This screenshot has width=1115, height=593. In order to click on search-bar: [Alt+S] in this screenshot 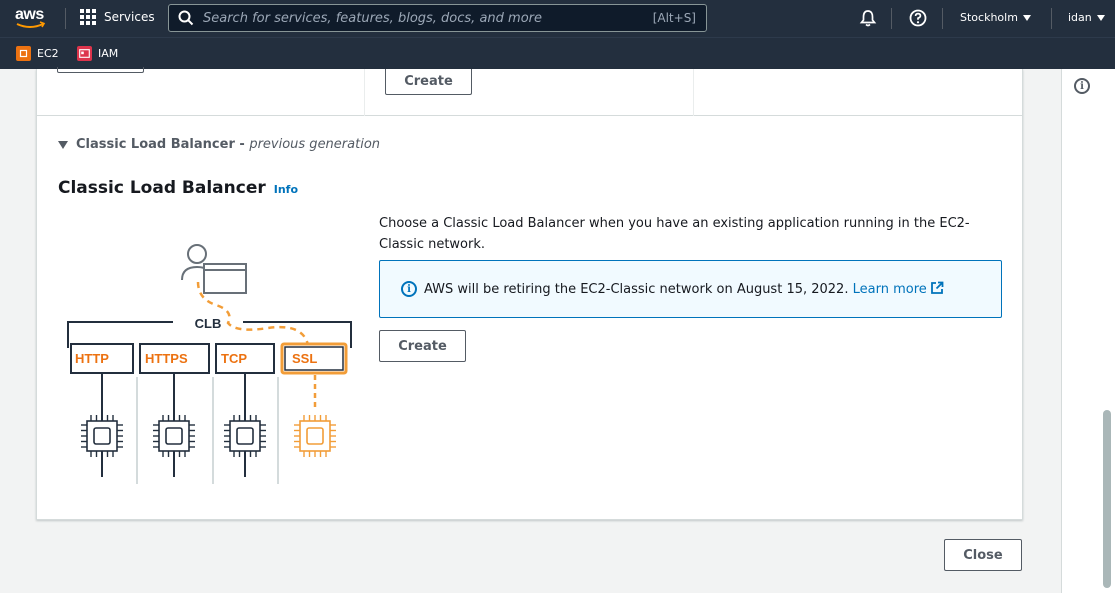, I will do `click(437, 18)`.